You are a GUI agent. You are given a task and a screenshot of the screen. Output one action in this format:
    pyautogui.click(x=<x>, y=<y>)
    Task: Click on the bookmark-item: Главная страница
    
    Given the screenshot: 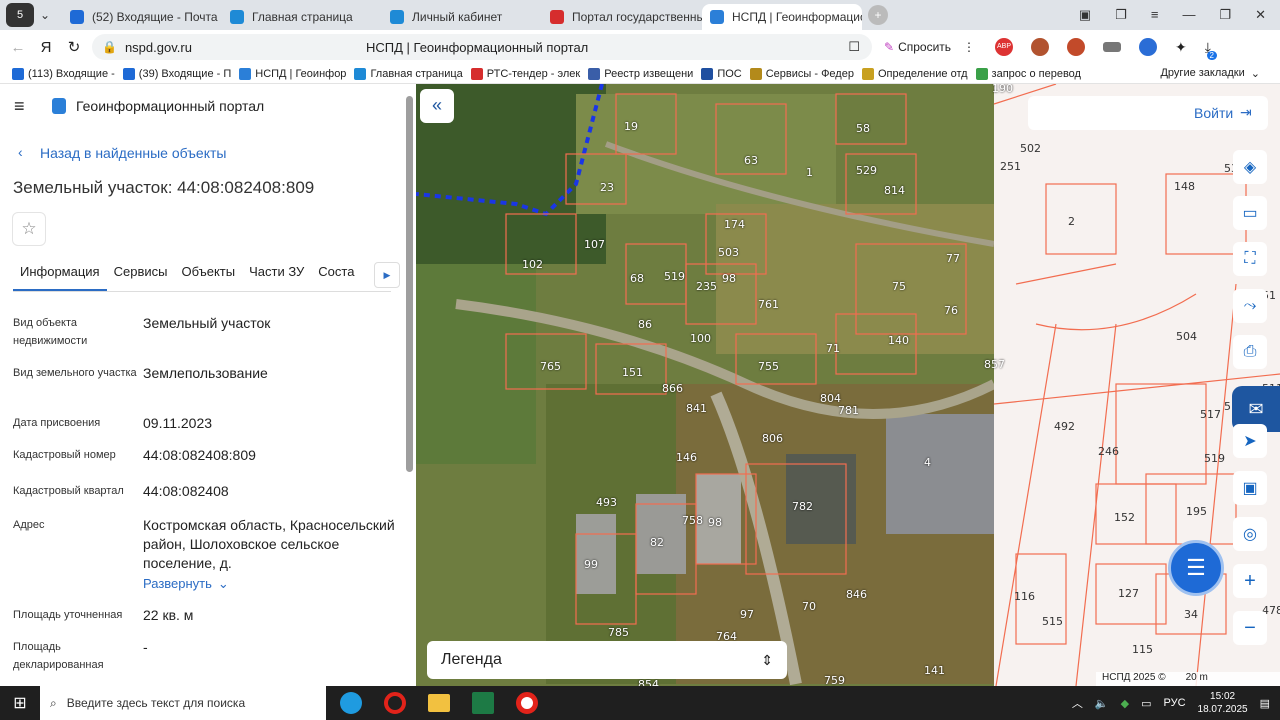 What is the action you would take?
    pyautogui.click(x=408, y=73)
    